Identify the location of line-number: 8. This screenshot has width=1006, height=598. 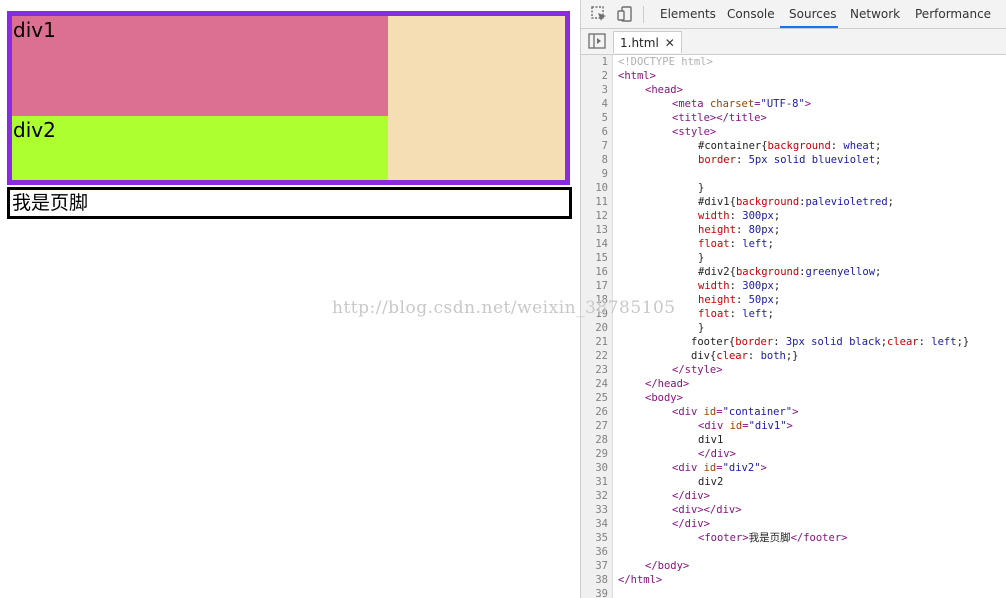
(604, 160).